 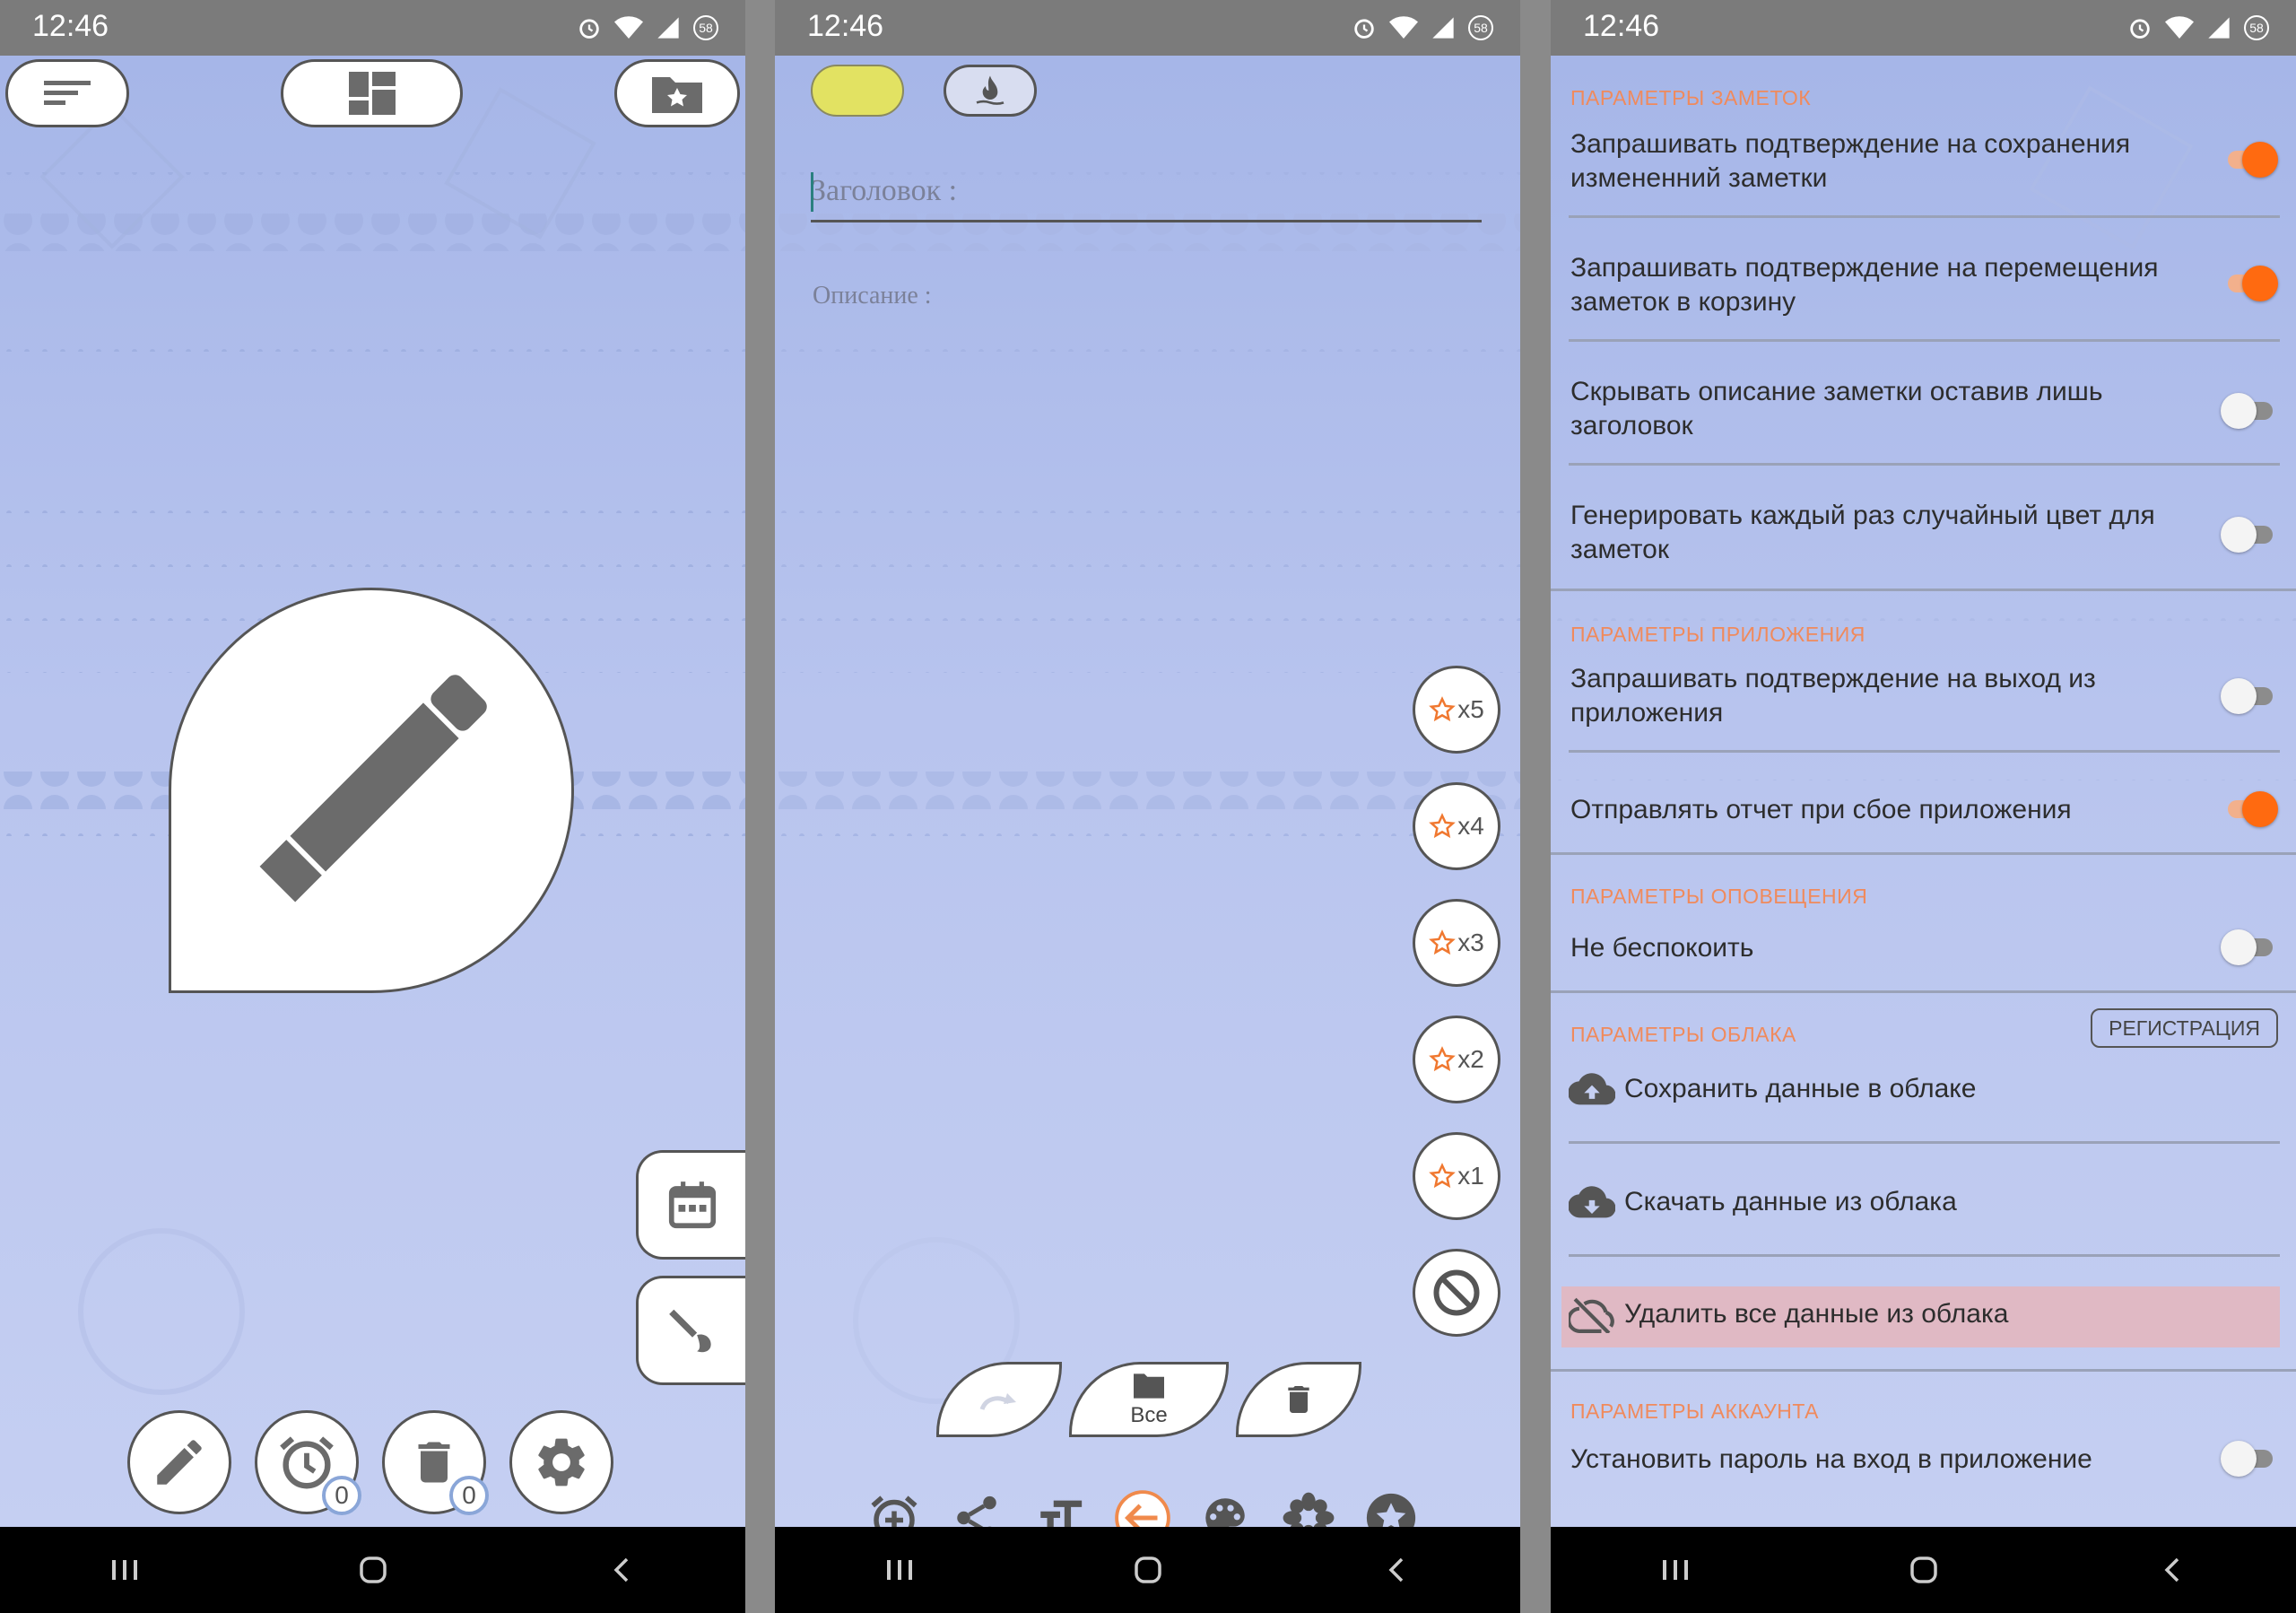 I want to click on pencil-button, so click(x=179, y=1462).